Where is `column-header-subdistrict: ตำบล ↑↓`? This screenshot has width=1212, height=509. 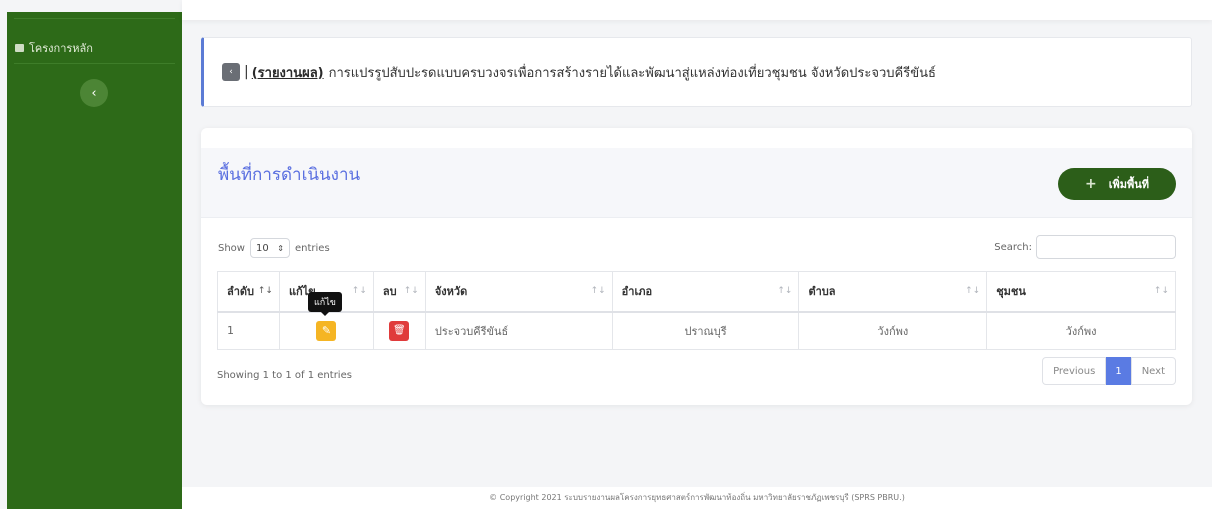
column-header-subdistrict: ตำบล ↑↓ is located at coordinates (893, 292).